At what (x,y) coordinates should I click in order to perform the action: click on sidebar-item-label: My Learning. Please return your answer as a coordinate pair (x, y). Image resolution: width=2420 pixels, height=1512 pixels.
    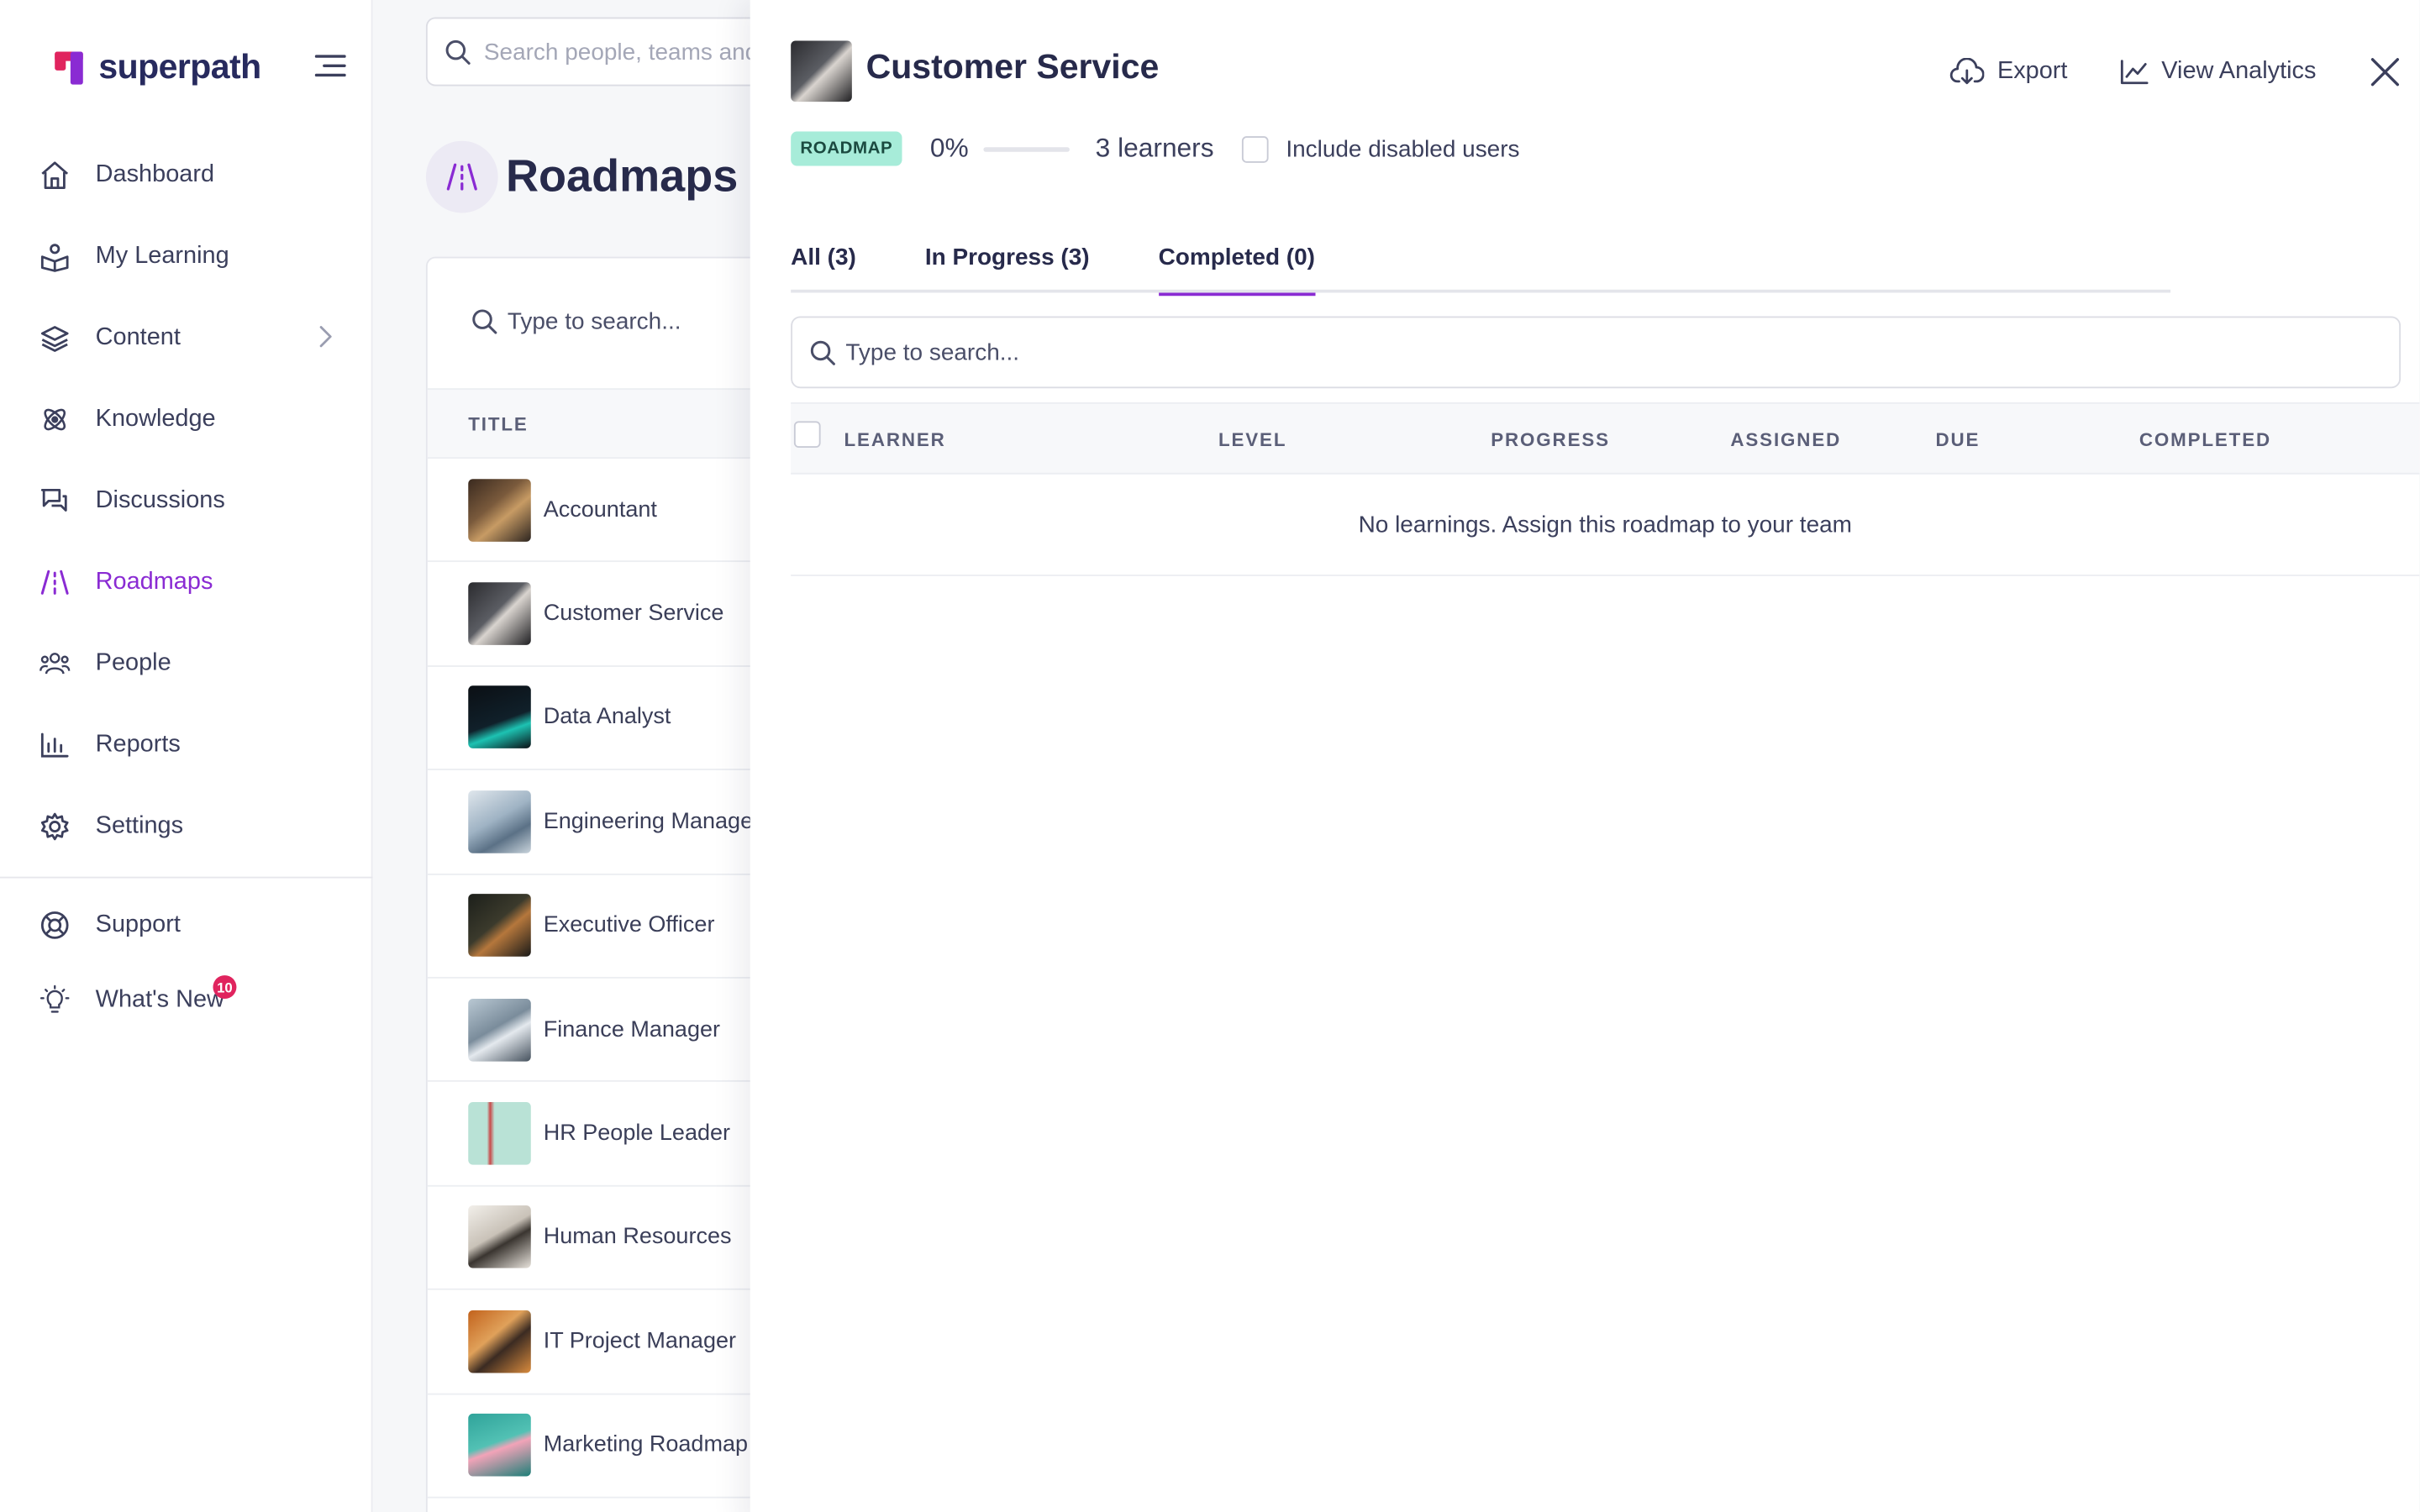
    Looking at the image, I should click on (162, 256).